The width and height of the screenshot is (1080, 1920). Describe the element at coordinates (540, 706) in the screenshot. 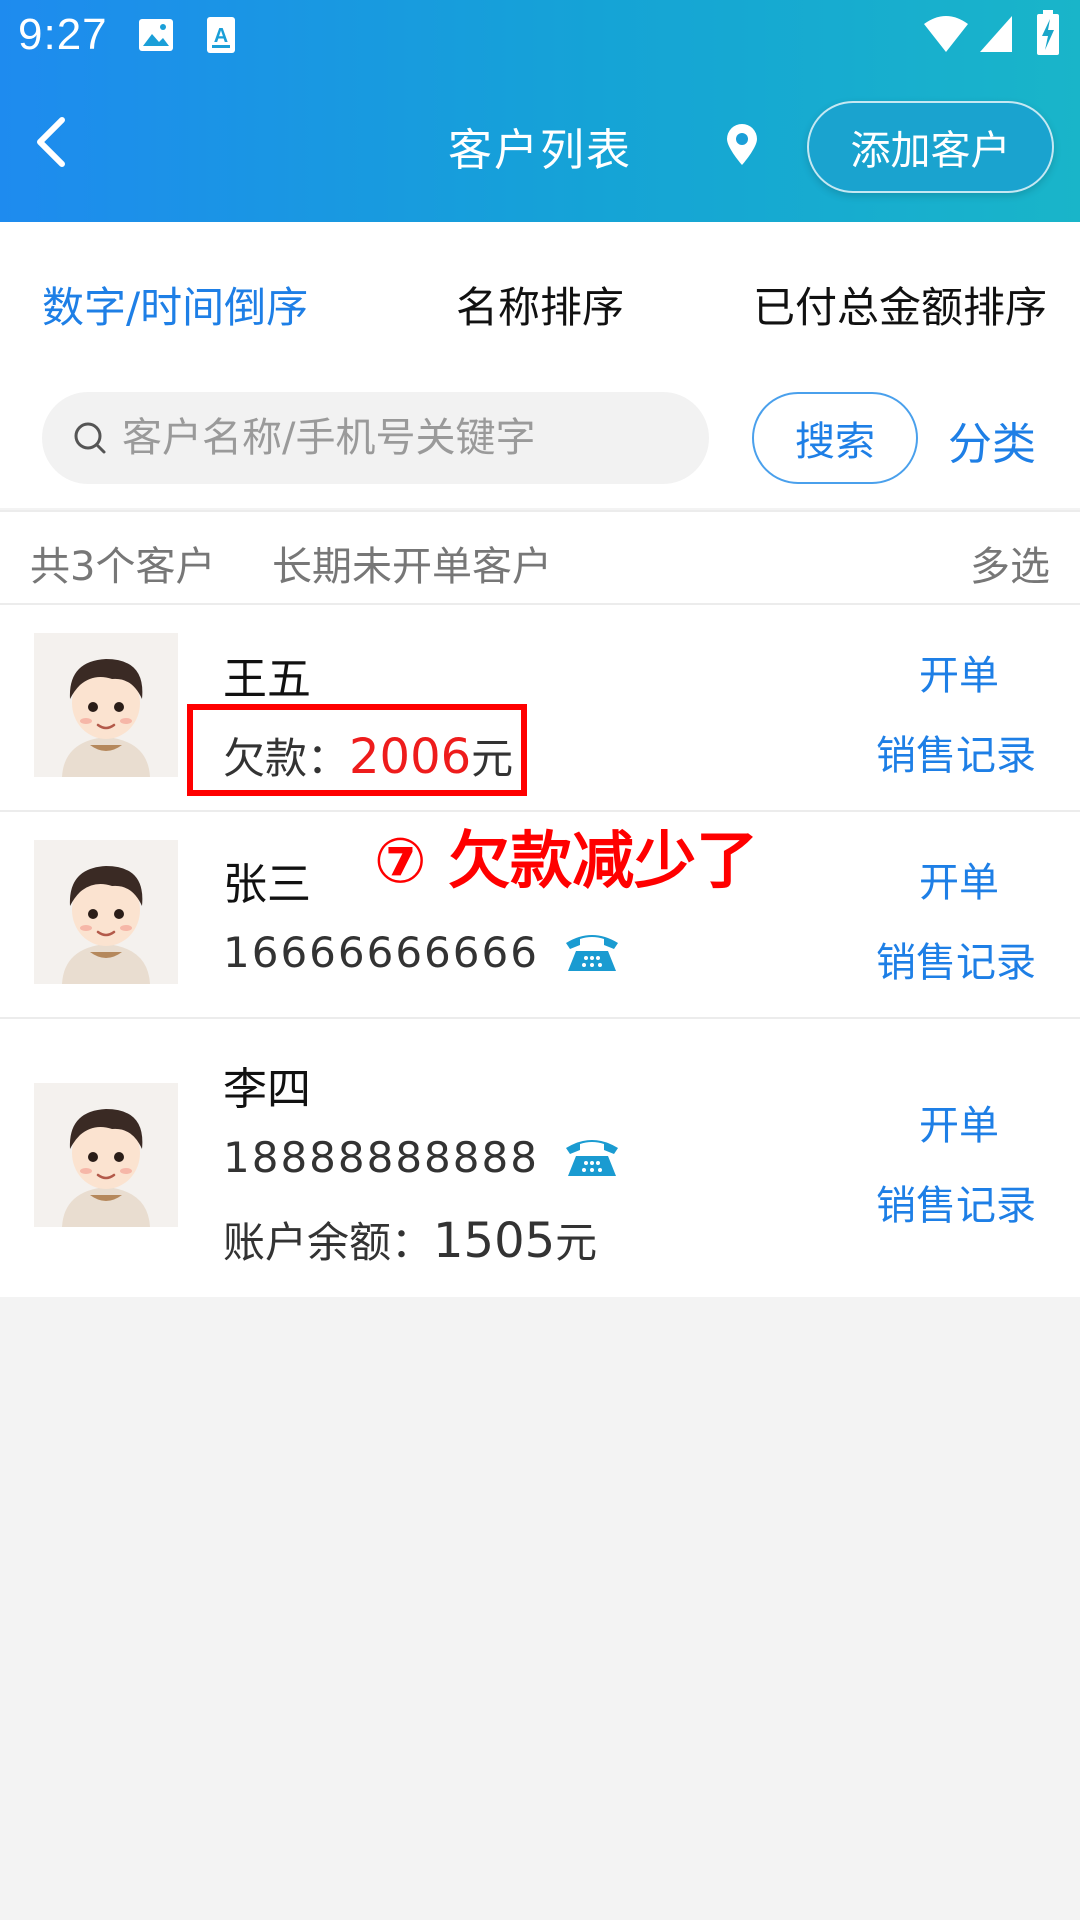

I see `customer-row: 王五 欠款：2006元 开单 销售记录` at that location.